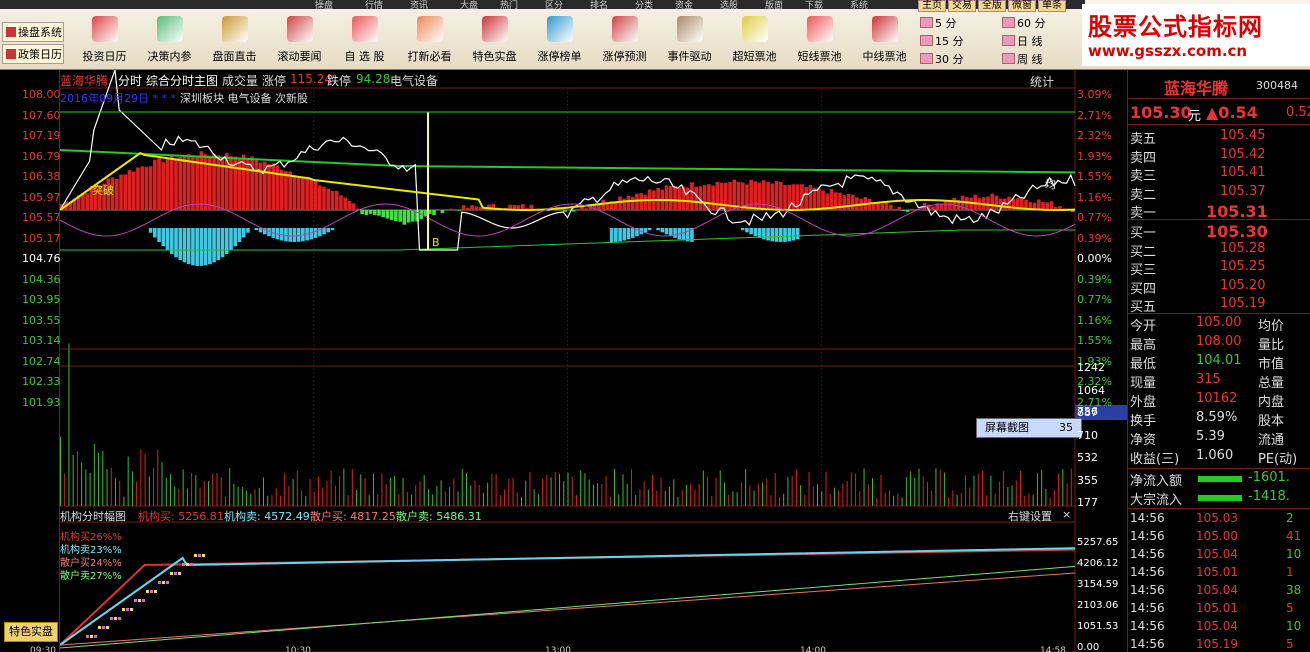 This screenshot has height=652, width=1310. I want to click on tool-button: 涨停榜单, so click(559, 40).